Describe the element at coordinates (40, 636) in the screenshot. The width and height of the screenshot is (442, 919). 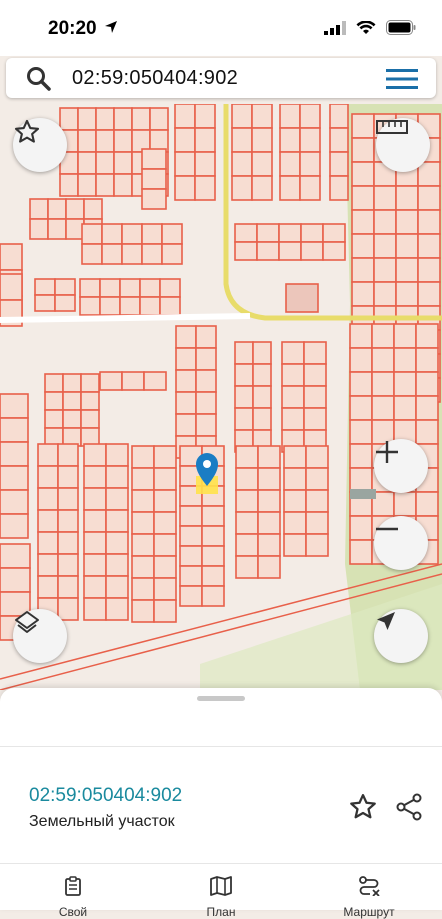
I see `layers-button` at that location.